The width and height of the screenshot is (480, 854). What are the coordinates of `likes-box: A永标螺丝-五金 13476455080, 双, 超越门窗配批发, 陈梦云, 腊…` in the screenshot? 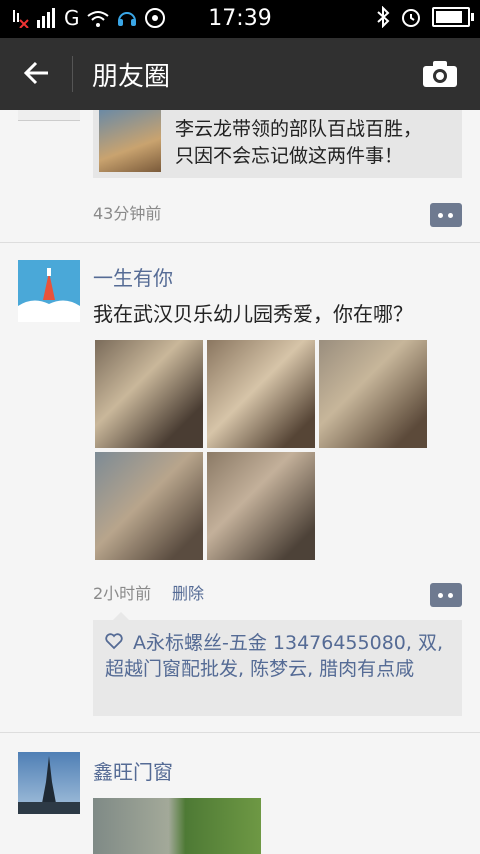 It's located at (277, 664).